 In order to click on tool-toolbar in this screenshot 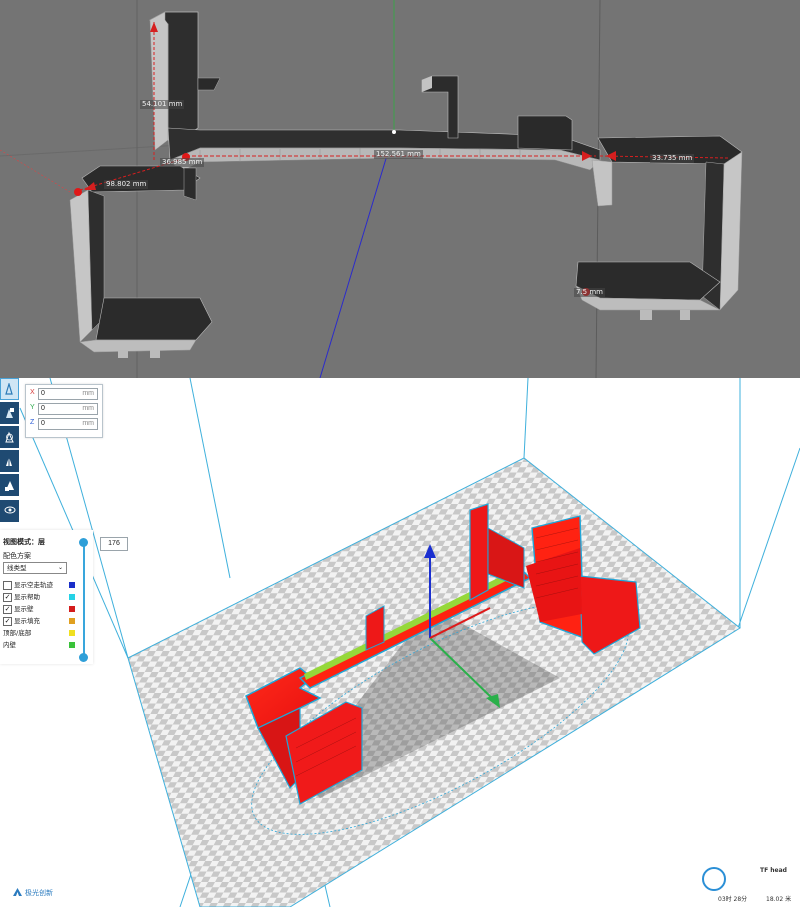, I will do `click(10, 451)`.